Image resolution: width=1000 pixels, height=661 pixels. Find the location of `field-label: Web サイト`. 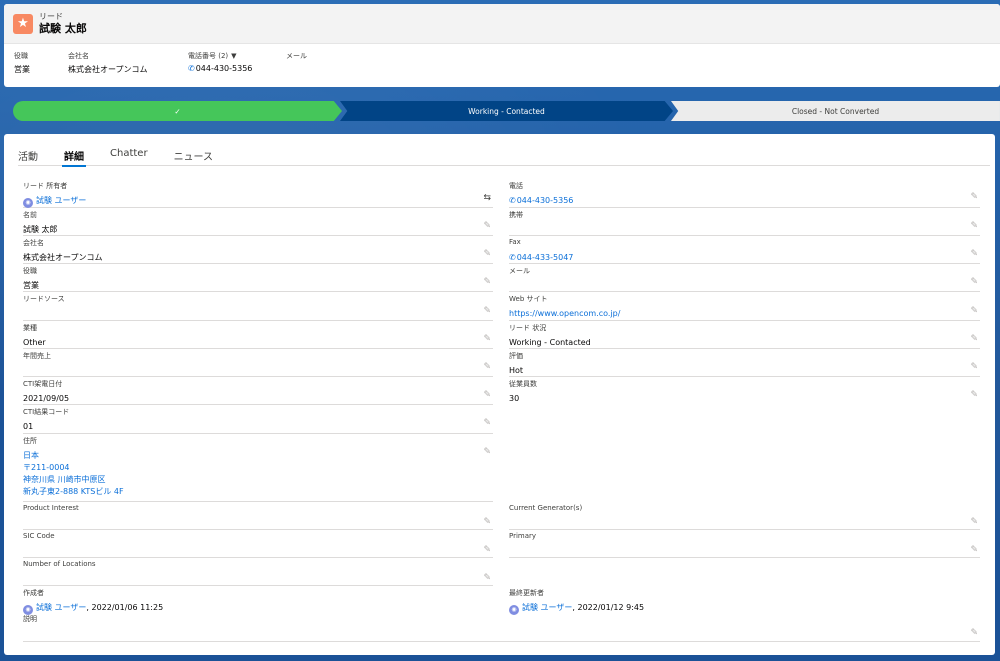

field-label: Web サイト is located at coordinates (528, 299).